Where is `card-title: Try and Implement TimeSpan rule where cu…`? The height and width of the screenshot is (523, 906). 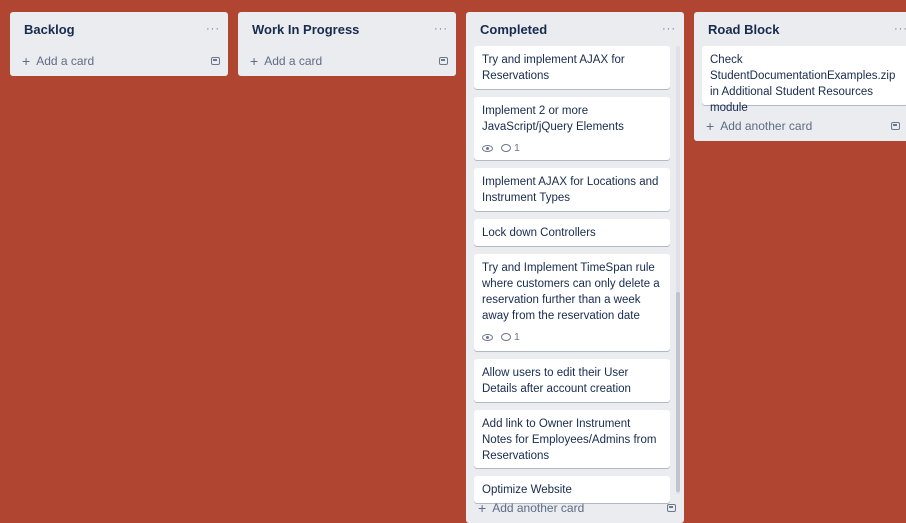 card-title: Try and Implement TimeSpan rule where cu… is located at coordinates (571, 292).